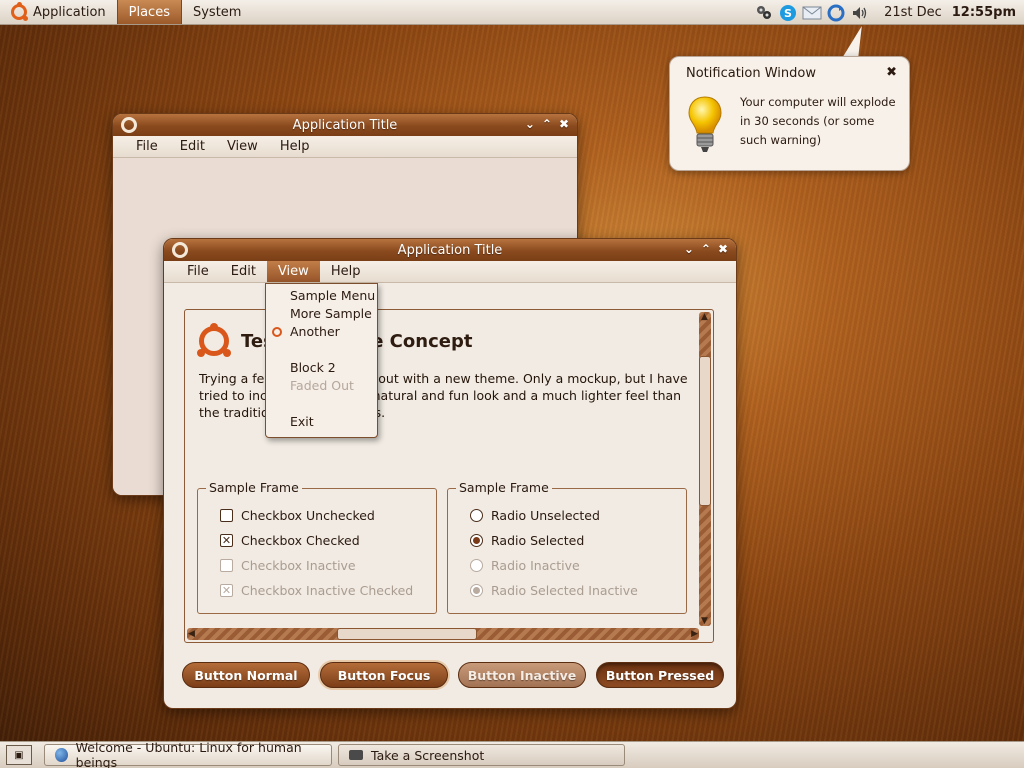  What do you see at coordinates (856, 42) in the screenshot?
I see `notification-tail` at bounding box center [856, 42].